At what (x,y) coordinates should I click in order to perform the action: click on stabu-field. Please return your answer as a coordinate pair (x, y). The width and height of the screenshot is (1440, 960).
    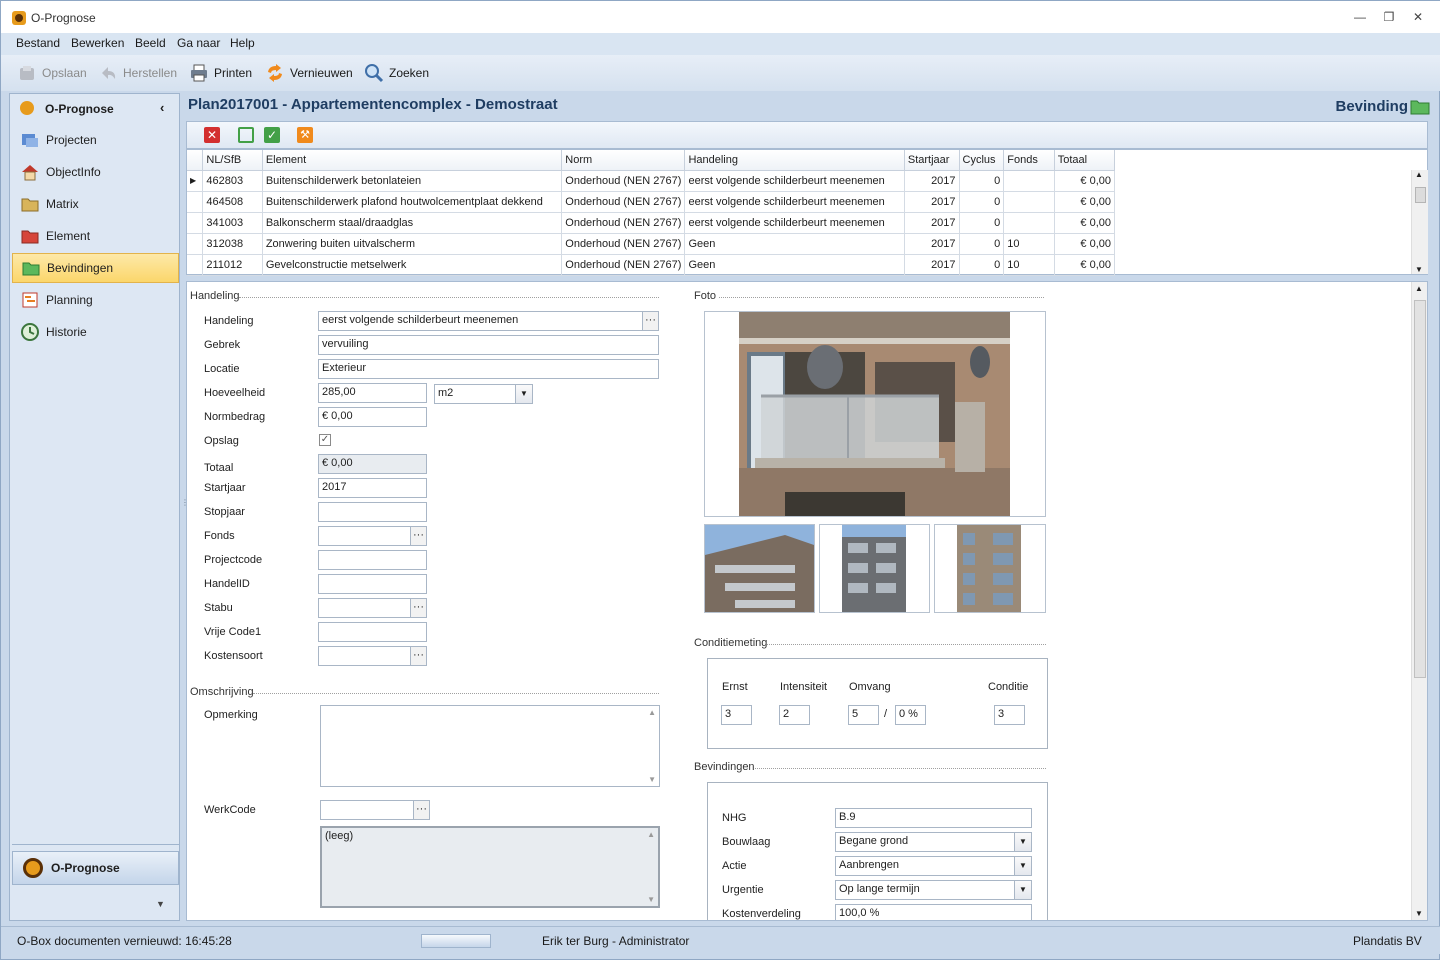
    Looking at the image, I should click on (364, 608).